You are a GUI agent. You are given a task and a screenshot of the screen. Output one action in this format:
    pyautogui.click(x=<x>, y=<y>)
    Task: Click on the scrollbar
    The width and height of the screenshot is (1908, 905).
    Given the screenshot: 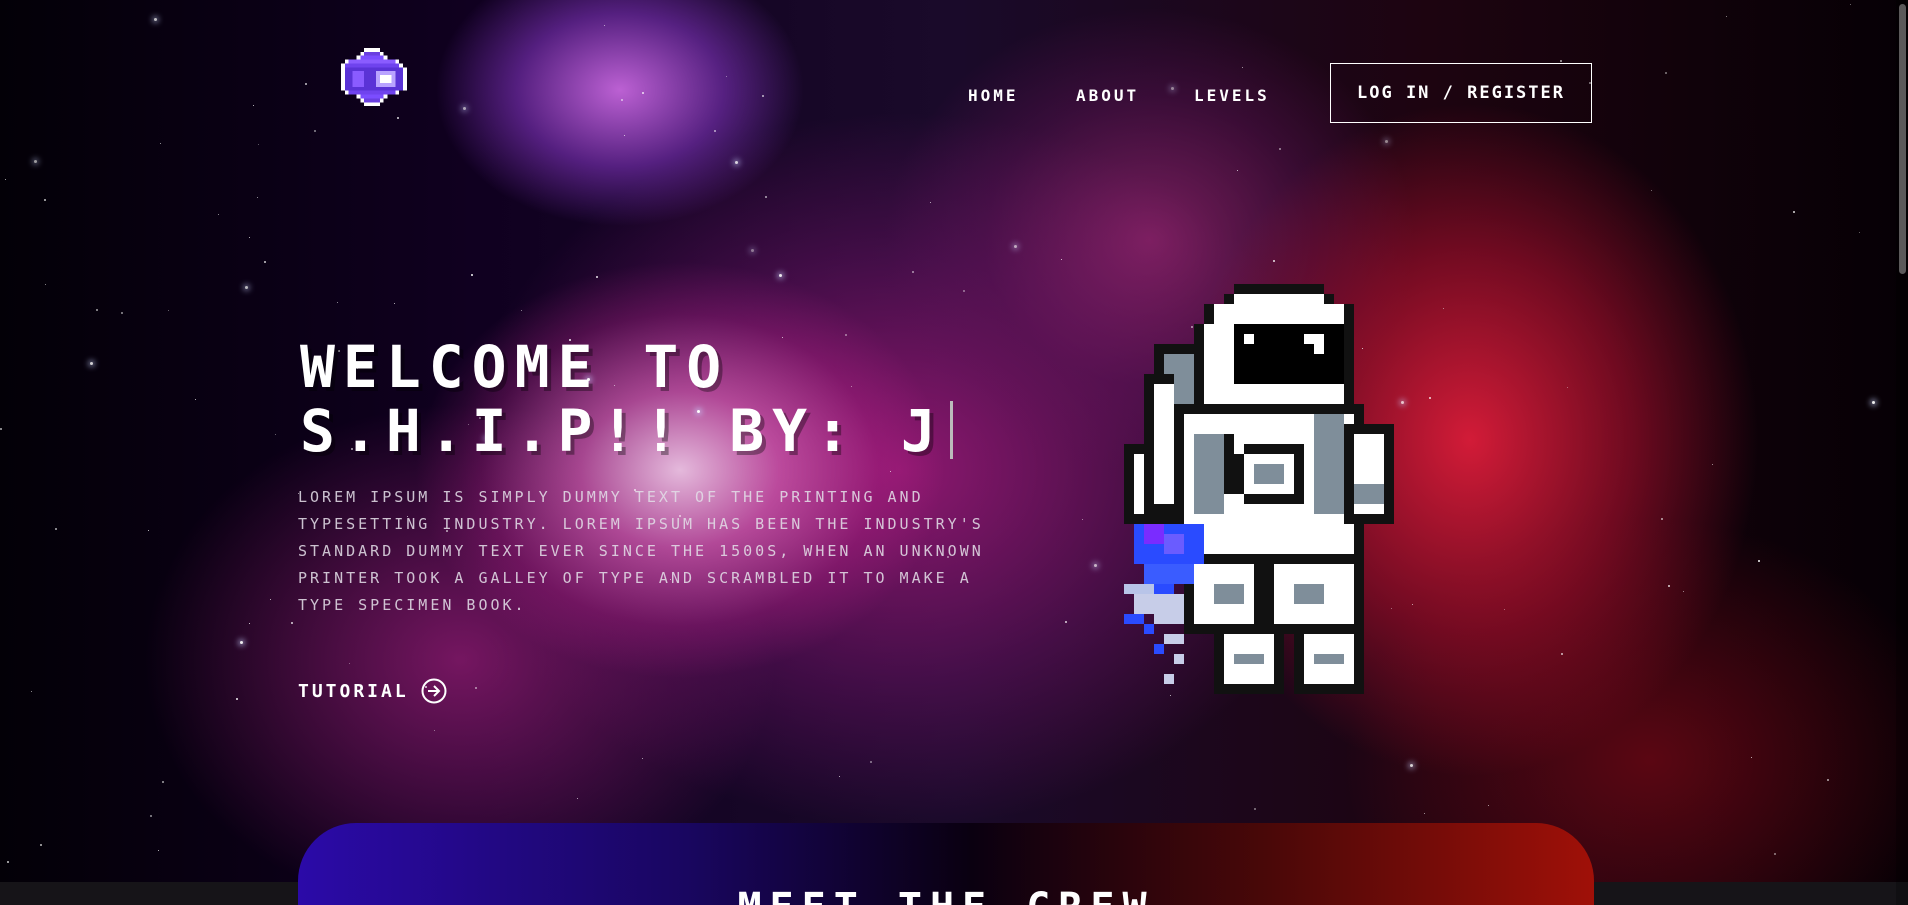 What is the action you would take?
    pyautogui.click(x=1902, y=452)
    